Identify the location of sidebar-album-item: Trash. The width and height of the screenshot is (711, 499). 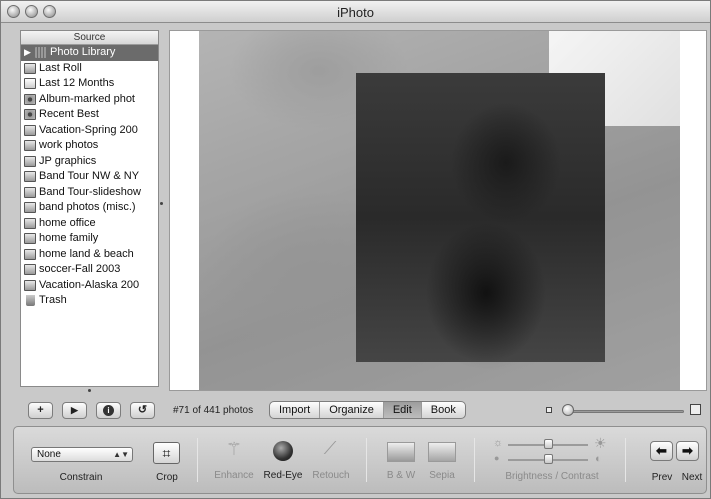
(89, 301).